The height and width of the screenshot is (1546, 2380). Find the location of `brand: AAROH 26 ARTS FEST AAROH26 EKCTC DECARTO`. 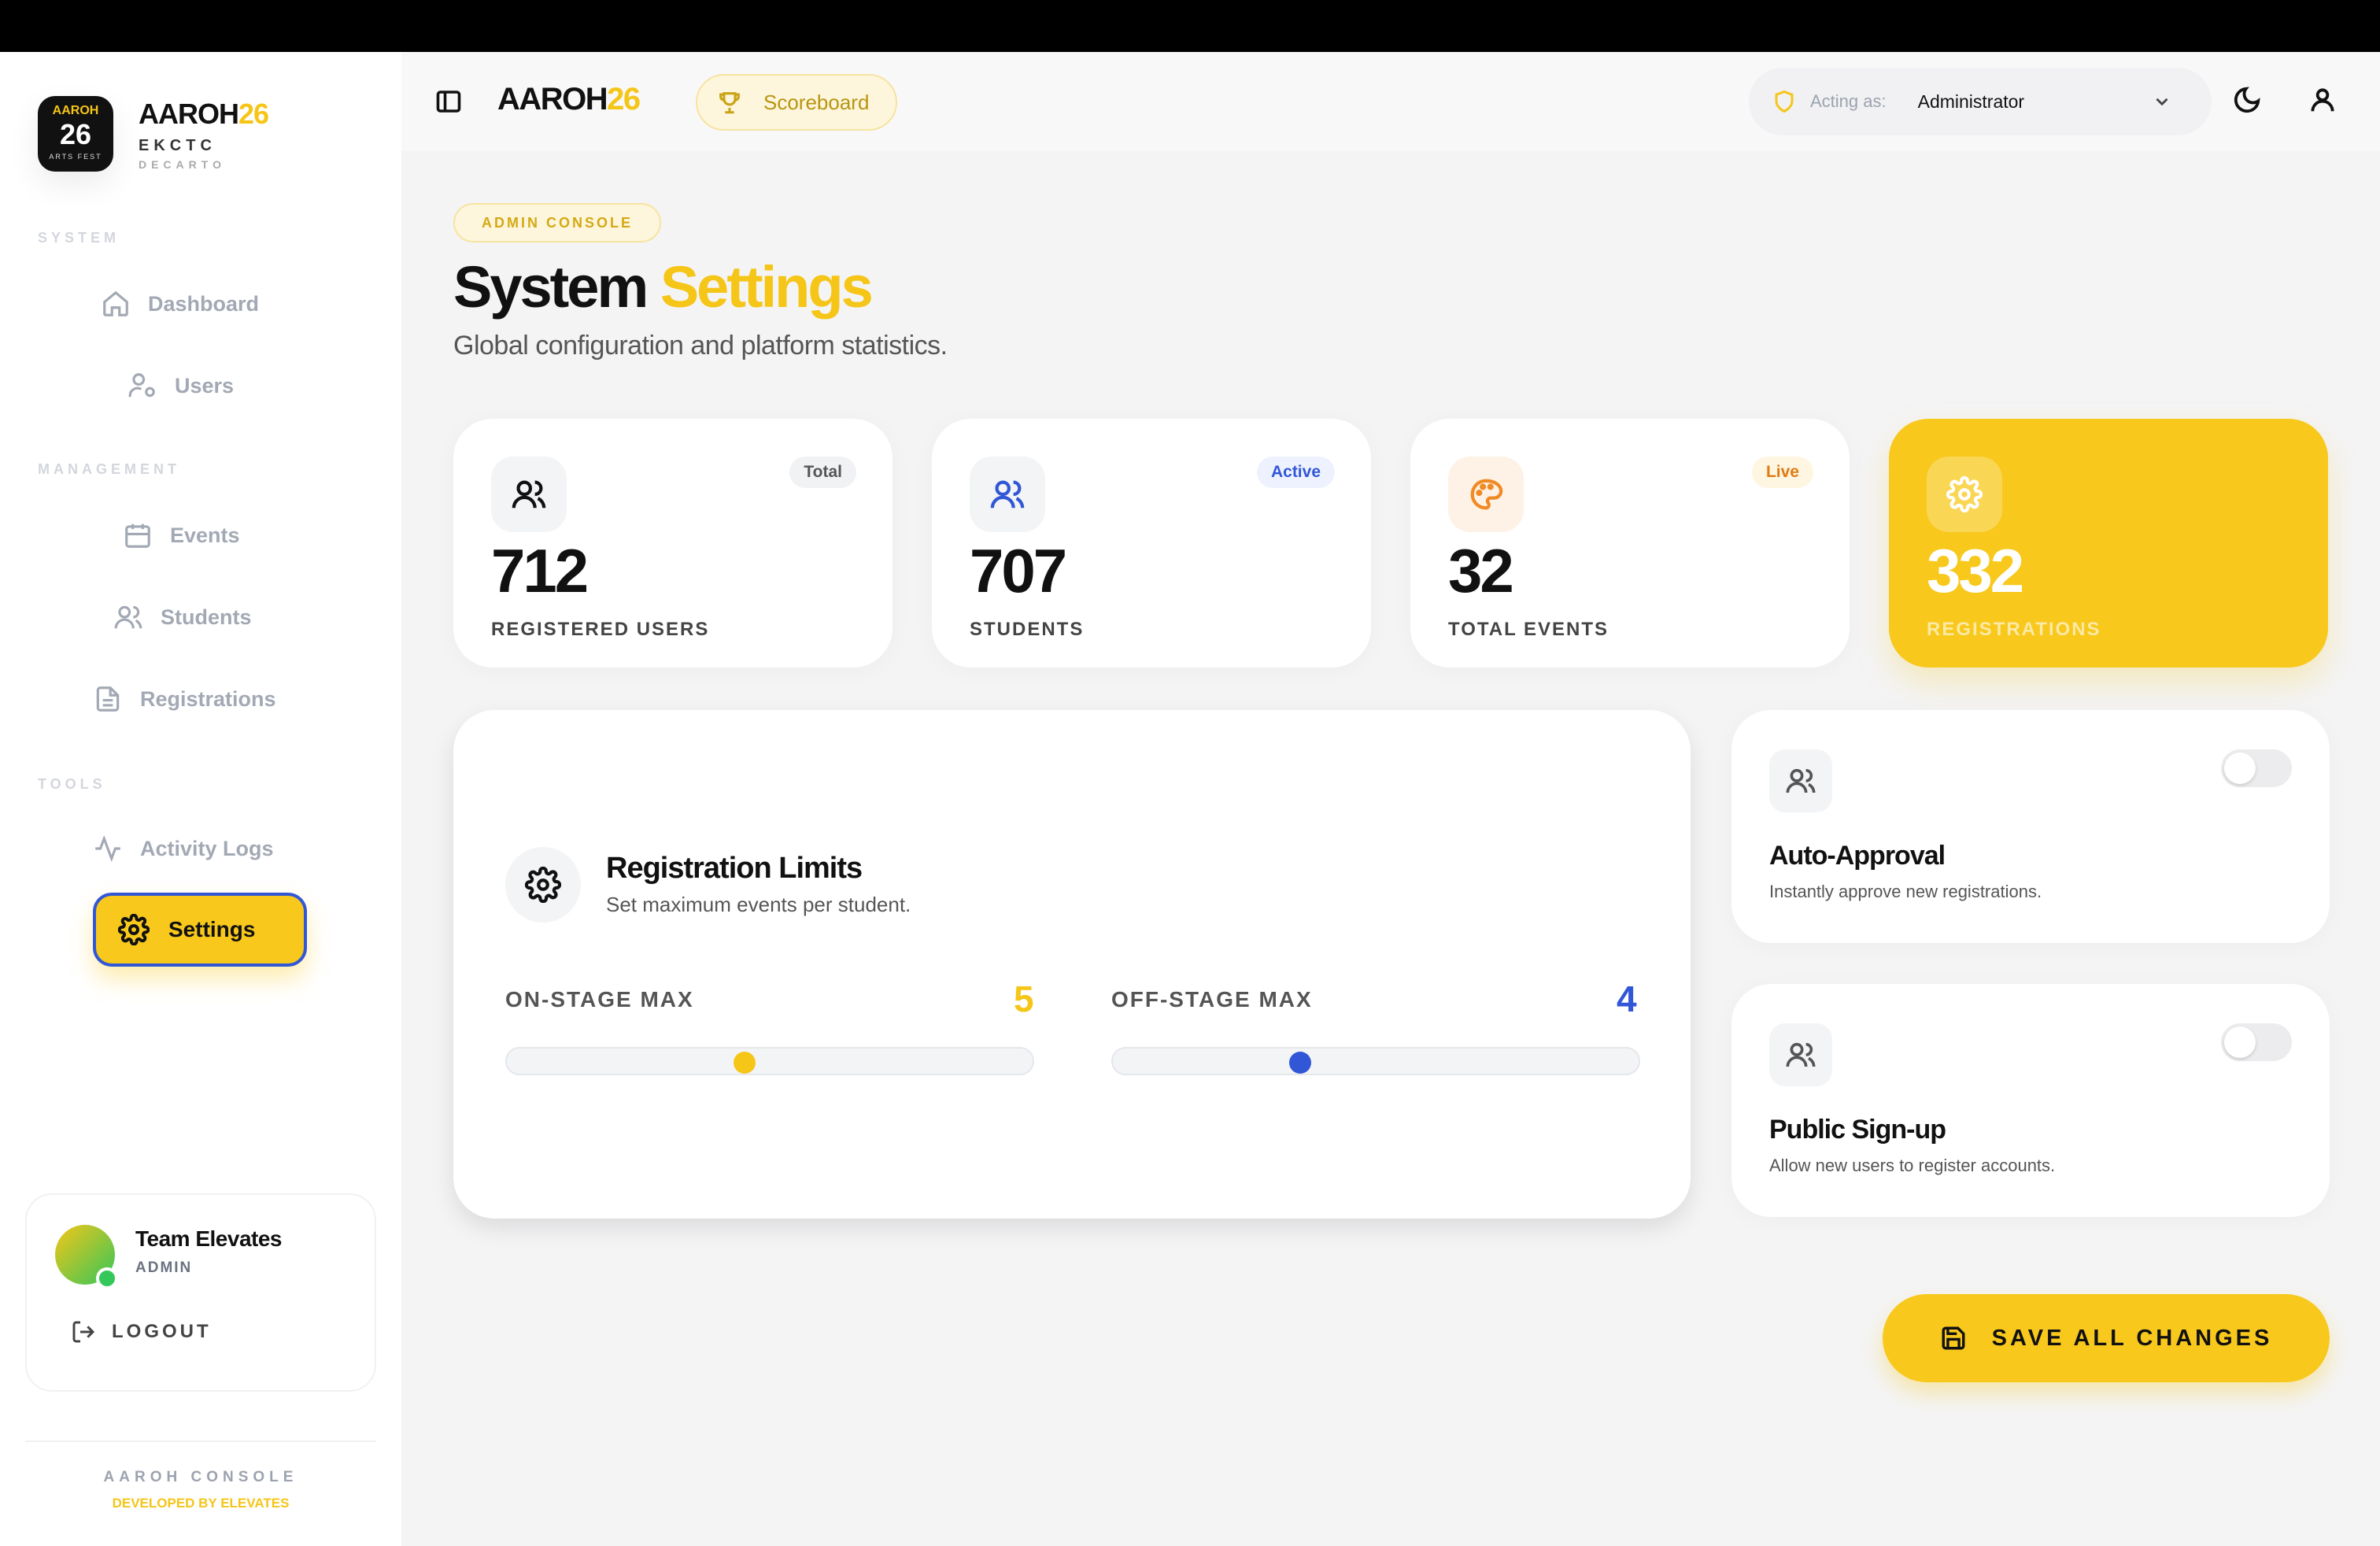

brand: AAROH 26 ARTS FEST AAROH26 EKCTC DECARTO is located at coordinates (153, 134).